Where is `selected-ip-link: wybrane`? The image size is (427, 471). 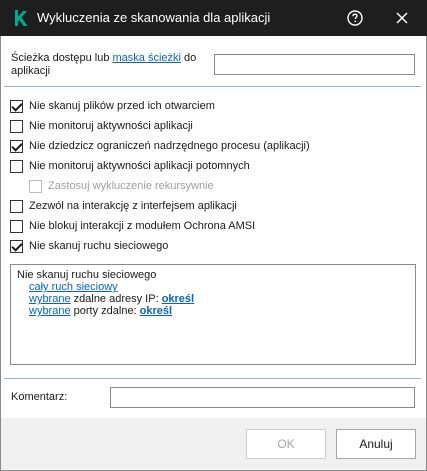 selected-ip-link: wybrane is located at coordinates (50, 299).